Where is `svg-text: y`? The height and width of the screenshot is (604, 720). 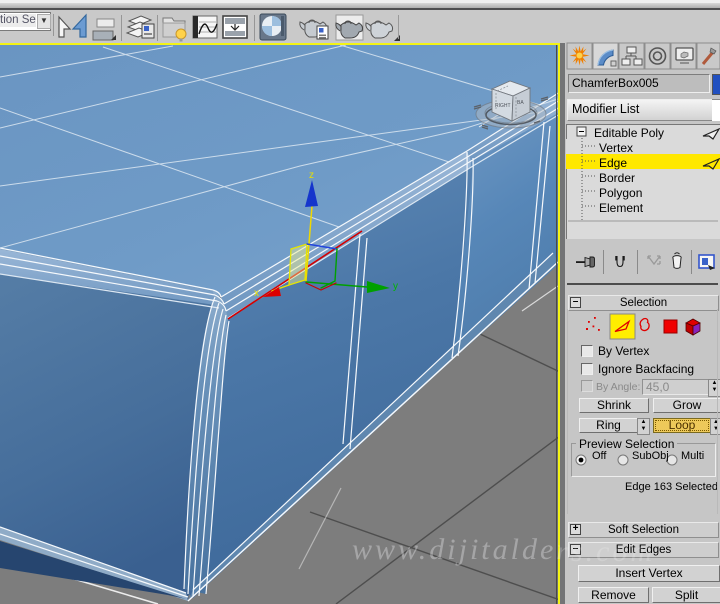
svg-text: y is located at coordinates (395, 286).